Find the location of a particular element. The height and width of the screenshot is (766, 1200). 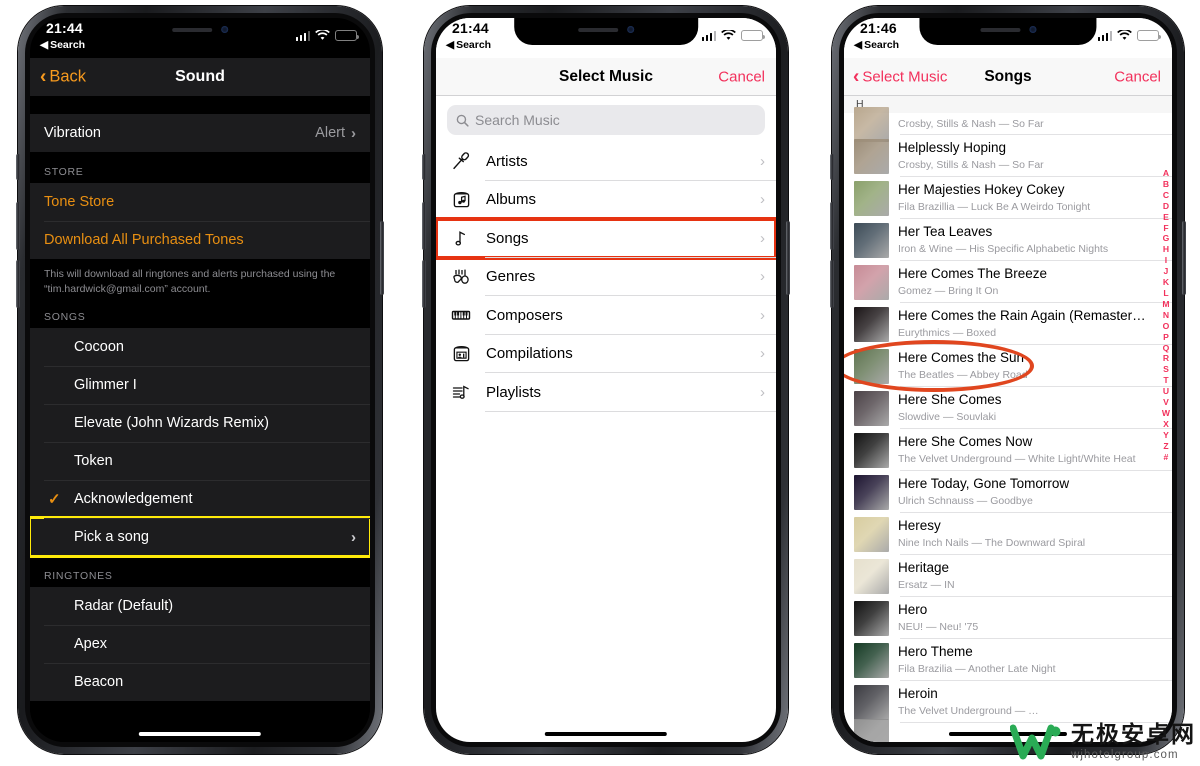

row-song-elevate: Elevate (John Wizards Remix) is located at coordinates (200, 423).